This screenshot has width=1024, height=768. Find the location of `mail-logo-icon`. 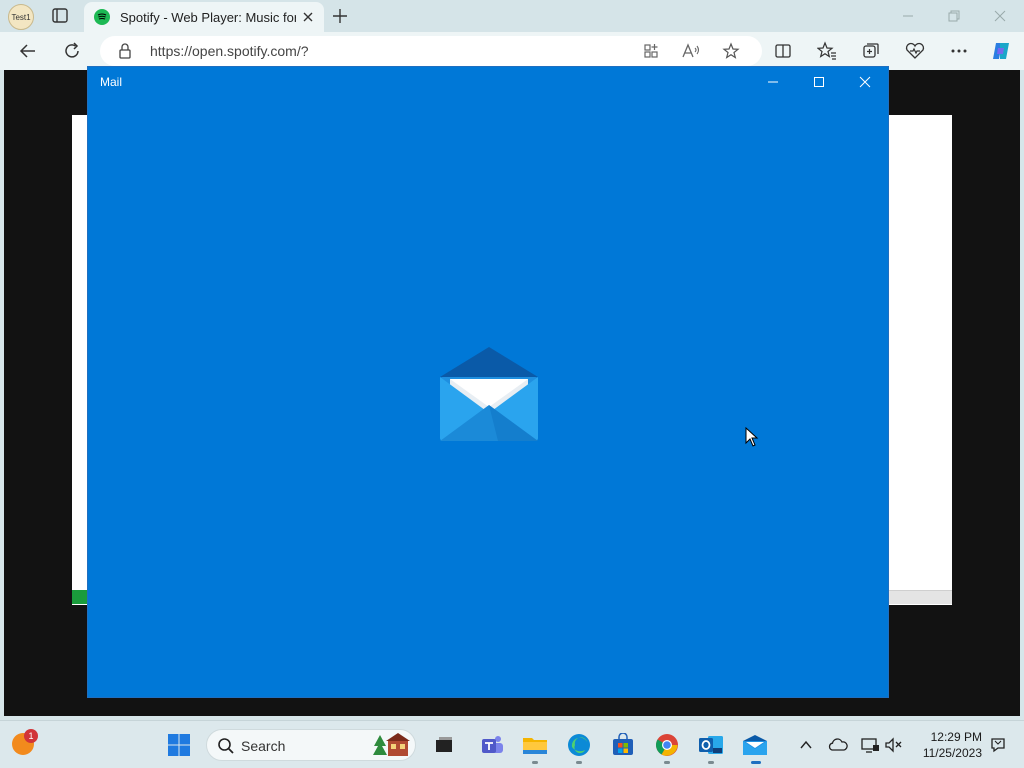

mail-logo-icon is located at coordinates (489, 394).